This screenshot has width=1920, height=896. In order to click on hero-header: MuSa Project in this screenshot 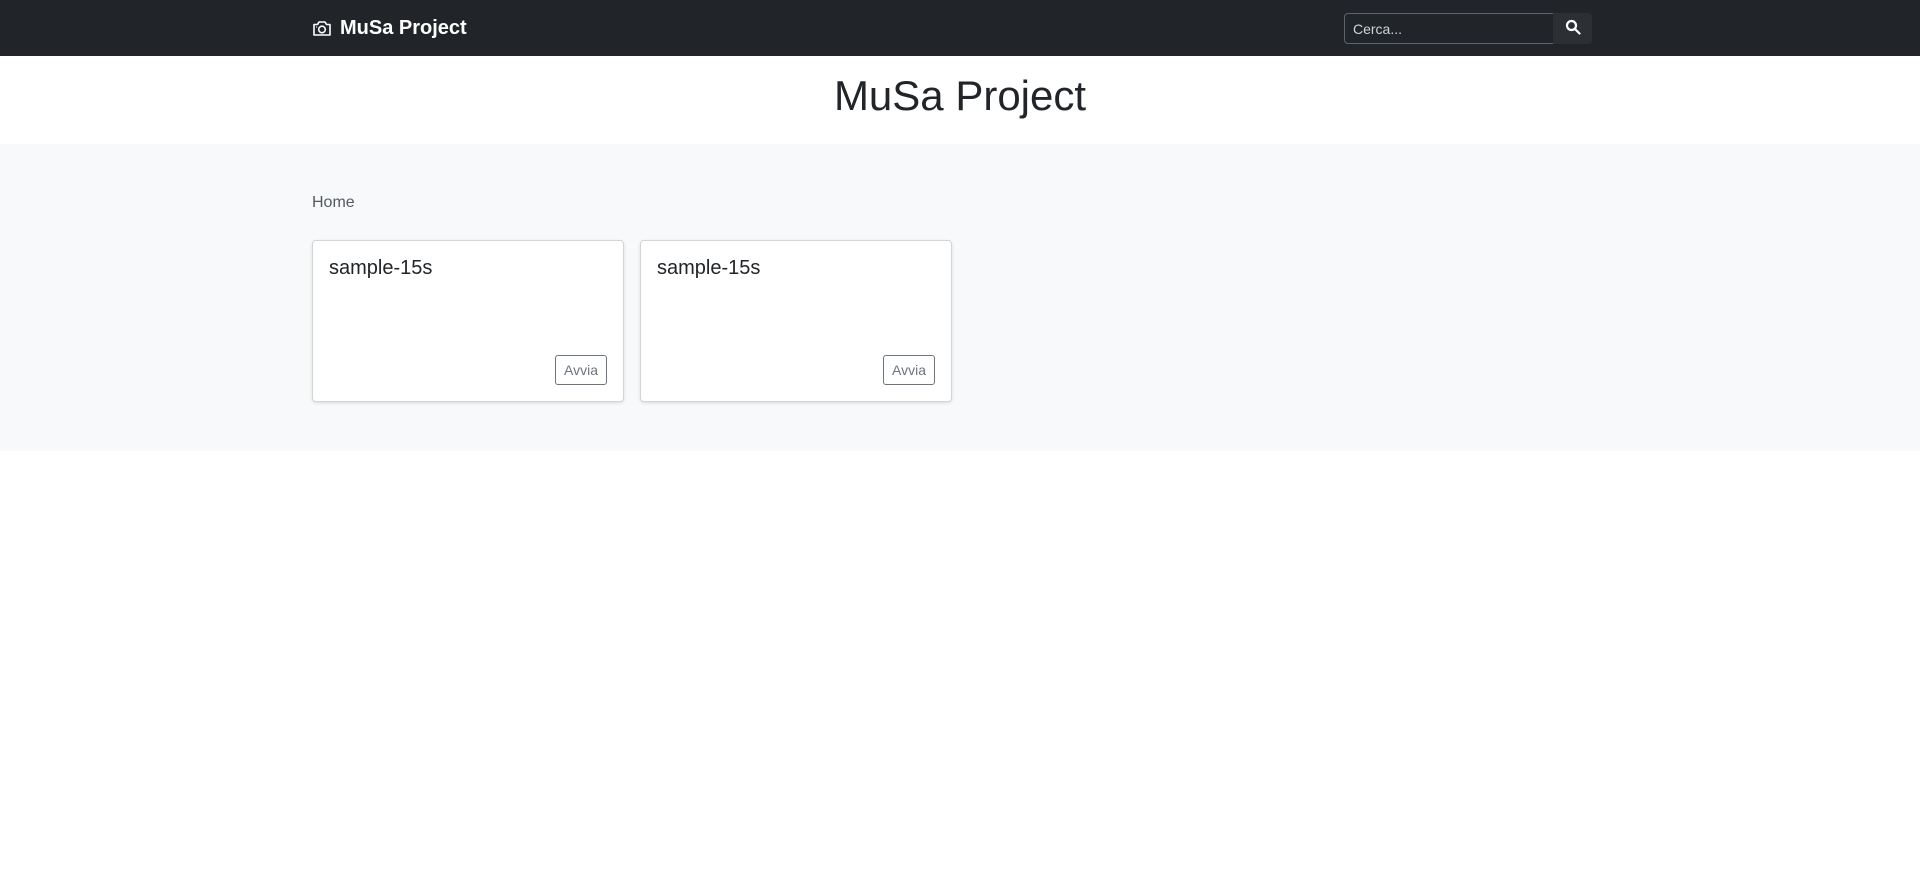, I will do `click(960, 100)`.